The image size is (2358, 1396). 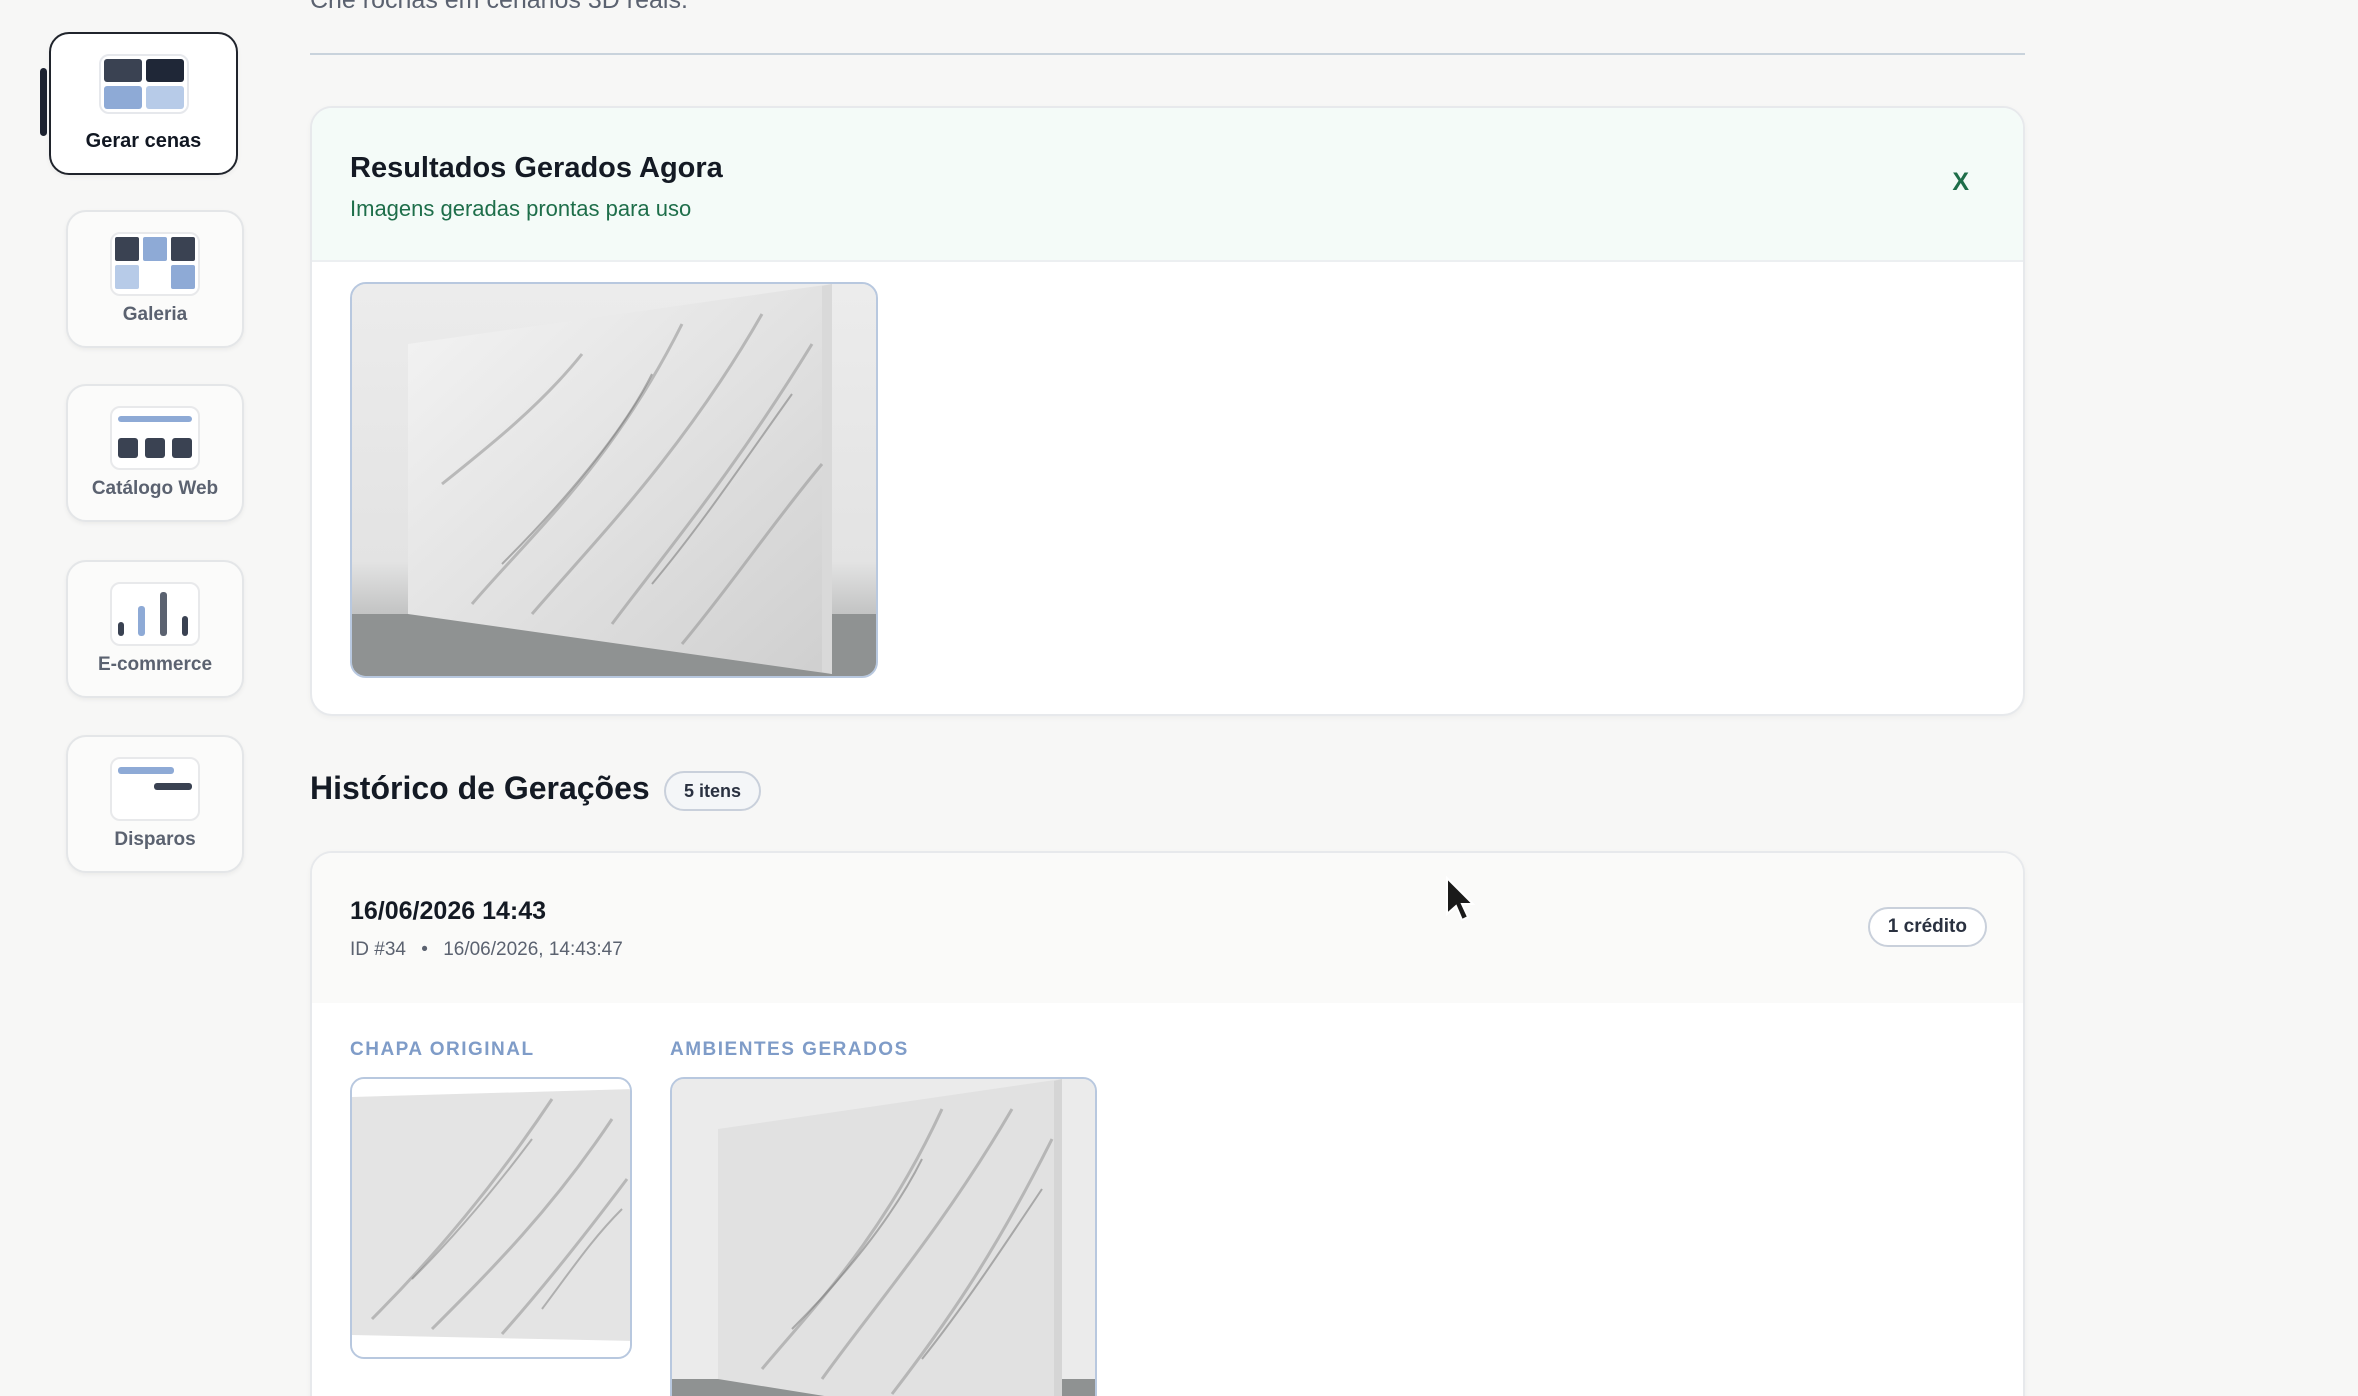 What do you see at coordinates (713, 791) in the screenshot?
I see `history-count-badge: 5 itens` at bounding box center [713, 791].